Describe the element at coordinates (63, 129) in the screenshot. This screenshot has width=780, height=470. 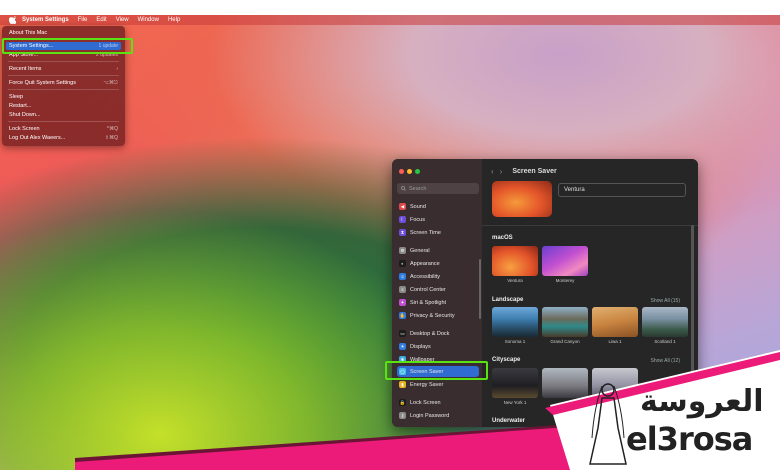
I see `menu-item-lock-screen: Lock Screen ^⌘Q` at that location.